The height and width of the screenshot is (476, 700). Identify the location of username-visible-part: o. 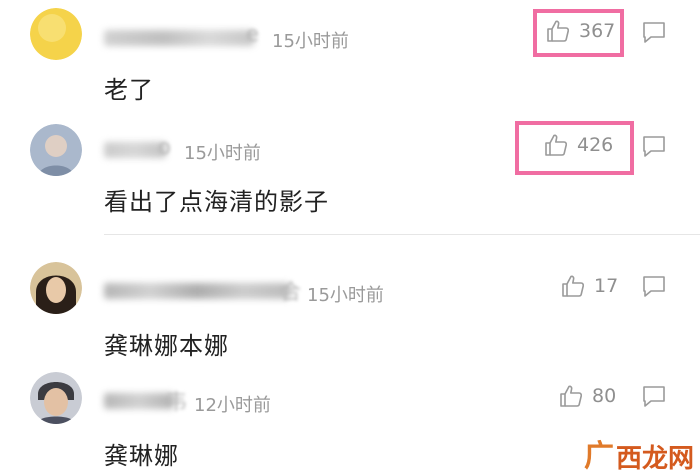
(164, 147).